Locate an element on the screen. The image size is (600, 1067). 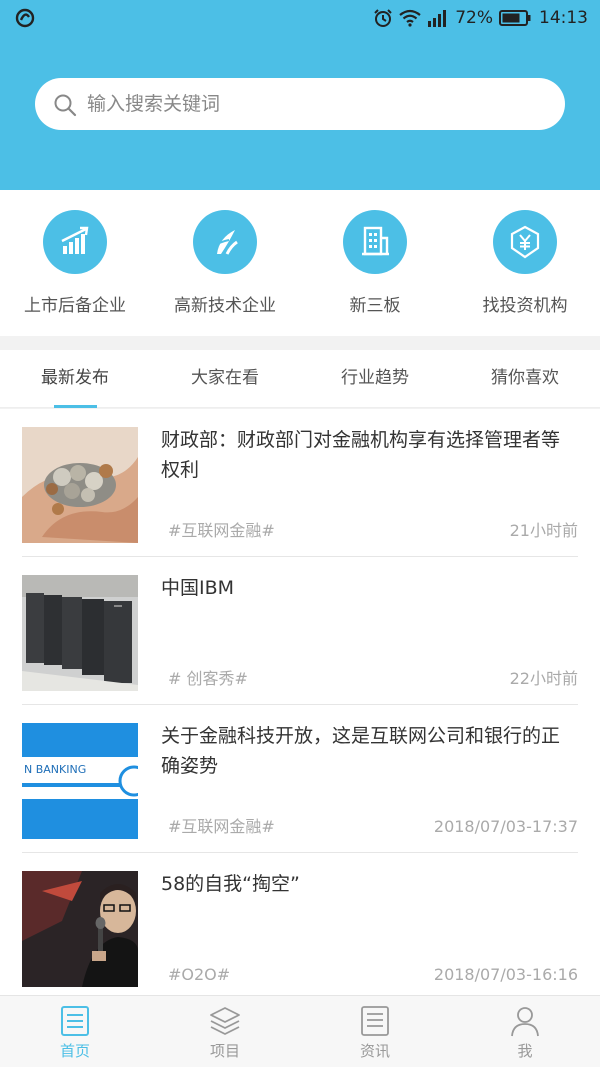
tab-latest: 最新发布 is located at coordinates (75, 379).